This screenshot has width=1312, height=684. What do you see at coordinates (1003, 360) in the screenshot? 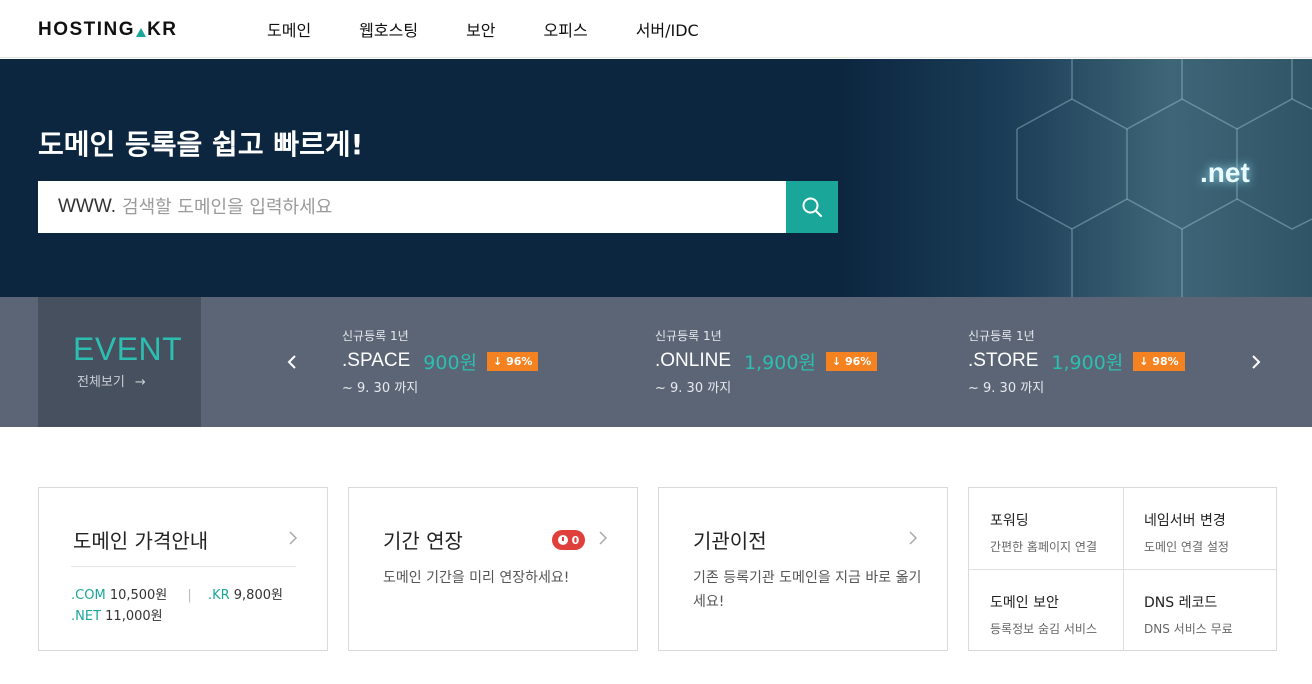
I see `promo-tld: .STORE` at bounding box center [1003, 360].